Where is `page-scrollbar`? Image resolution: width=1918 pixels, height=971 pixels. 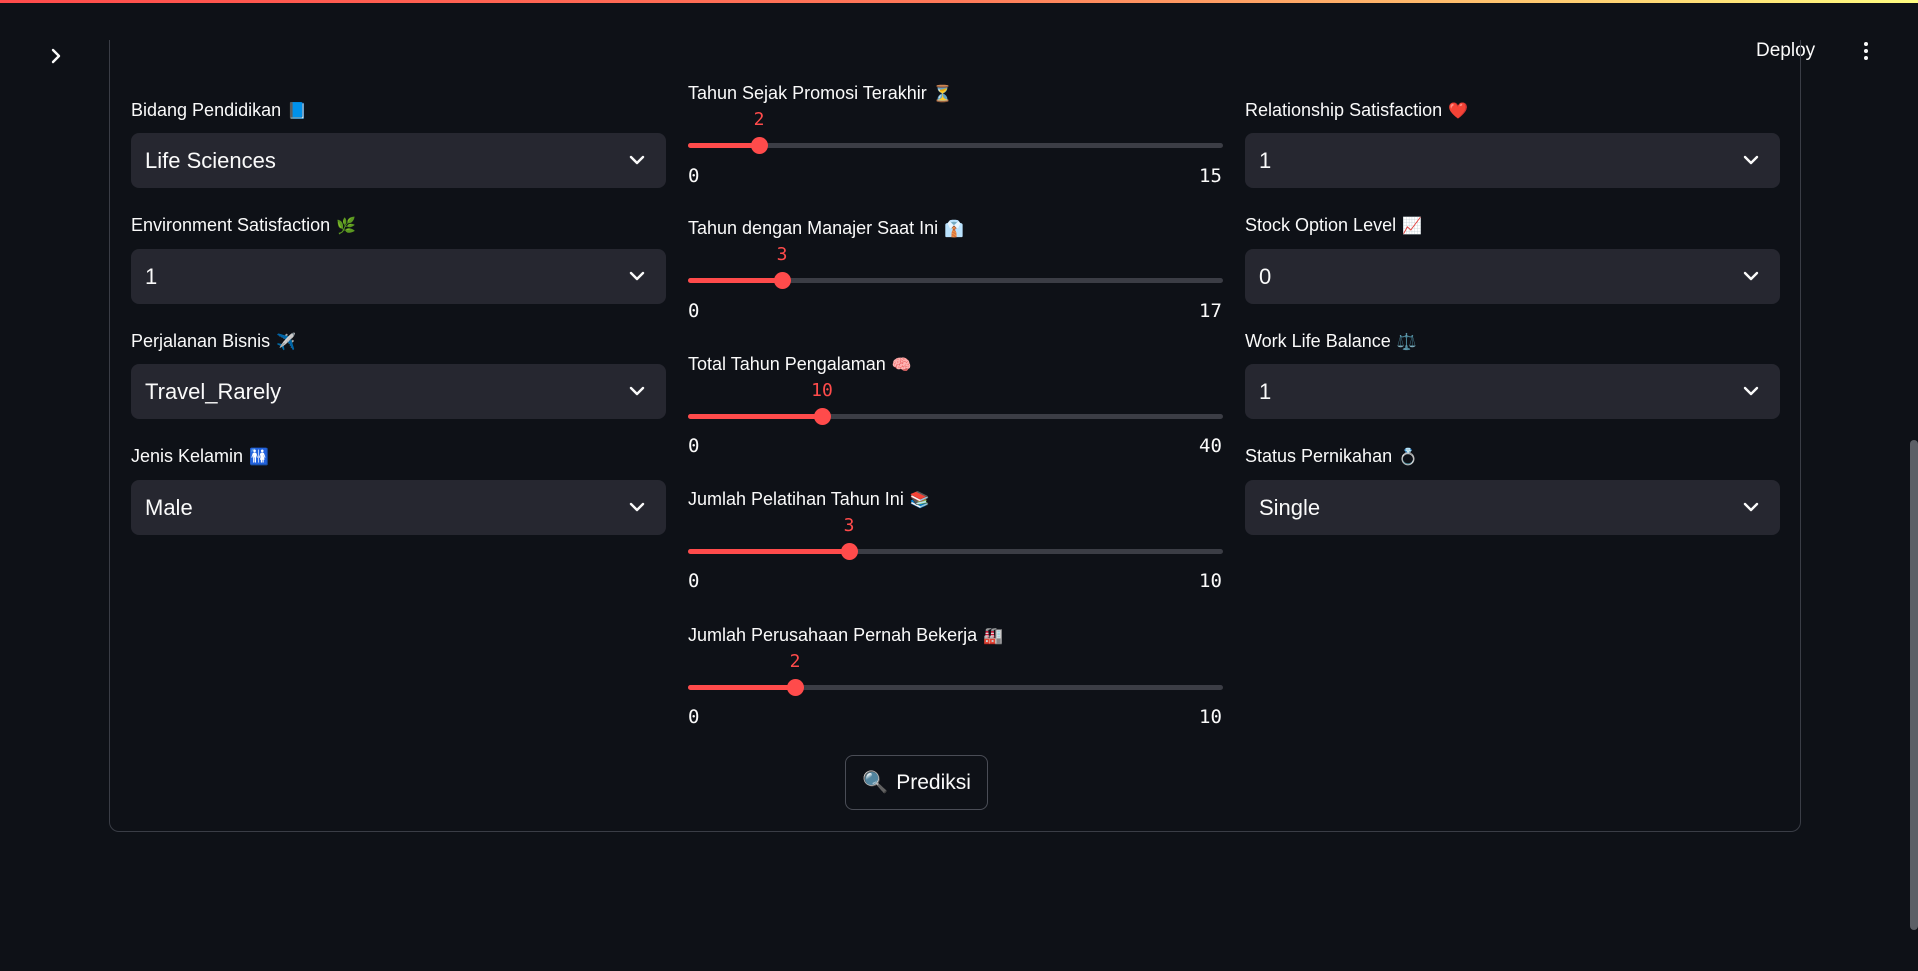 page-scrollbar is located at coordinates (1914, 685).